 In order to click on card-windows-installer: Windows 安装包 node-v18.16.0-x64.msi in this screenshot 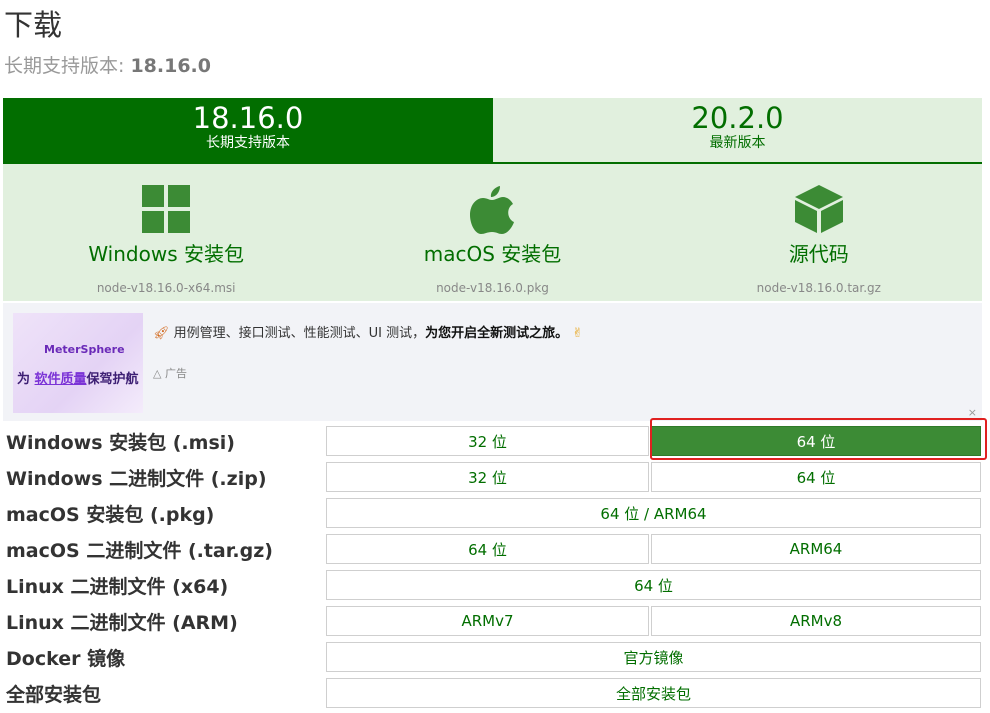, I will do `click(166, 232)`.